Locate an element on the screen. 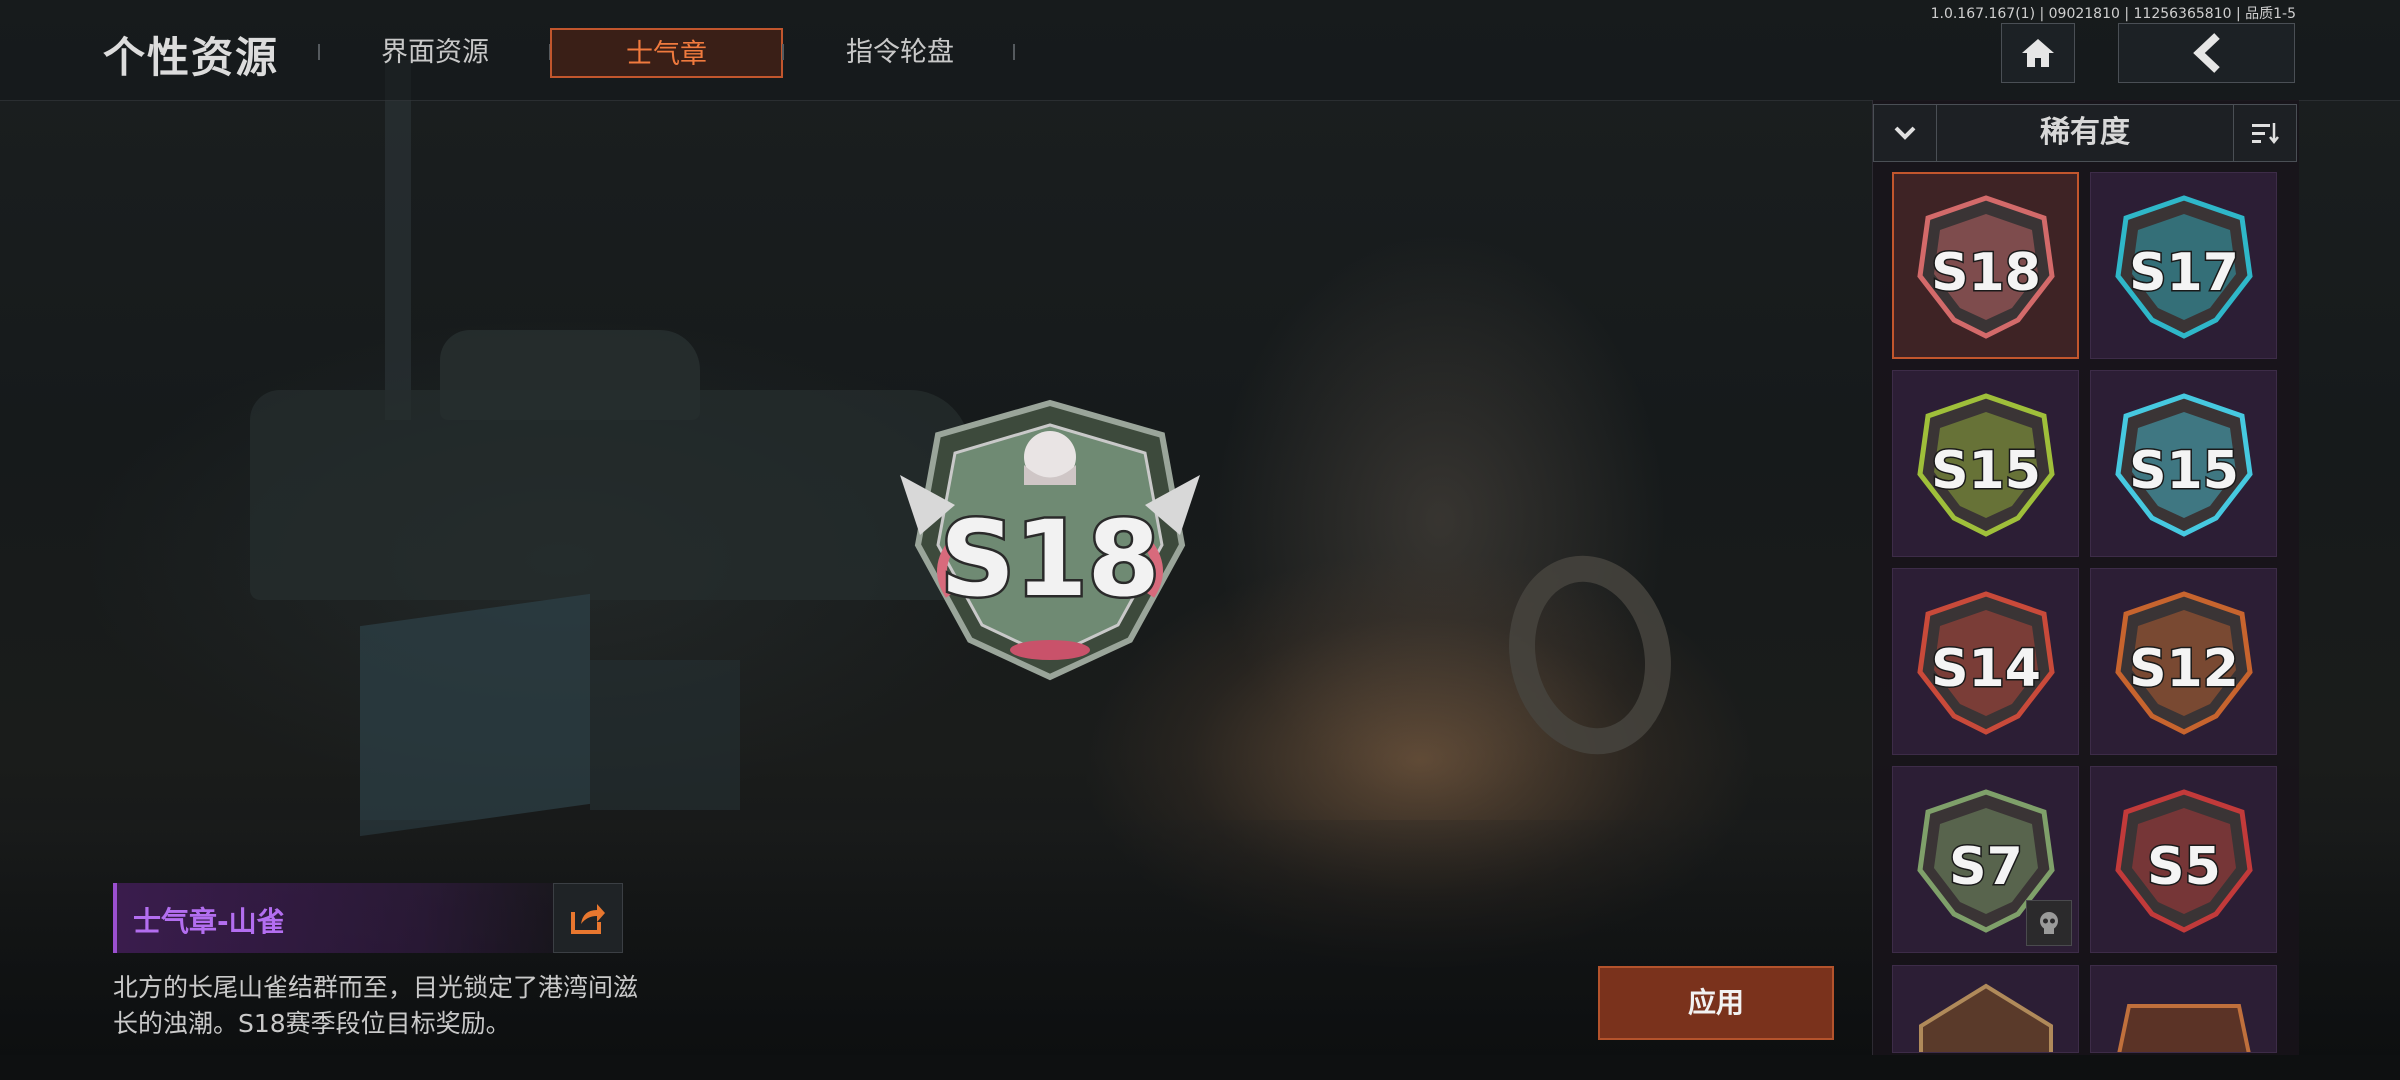 This screenshot has height=1080, width=2400. share-button is located at coordinates (588, 918).